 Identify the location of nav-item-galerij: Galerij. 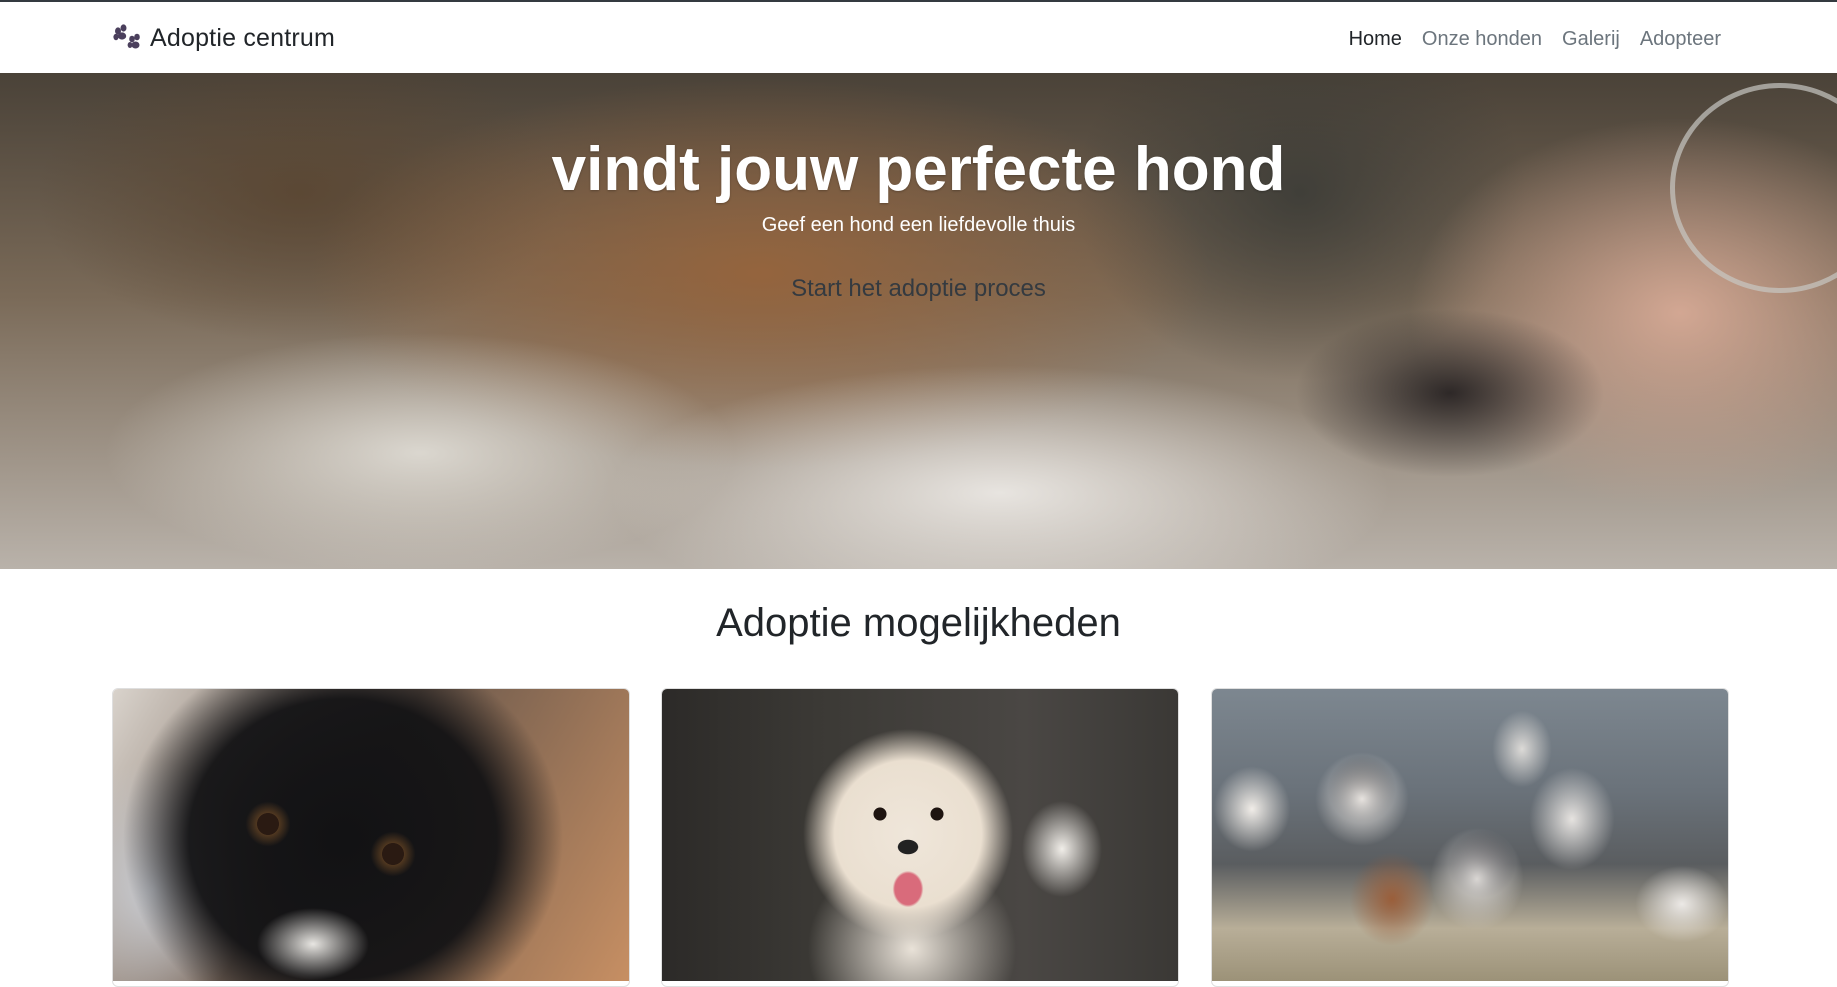
(1591, 39).